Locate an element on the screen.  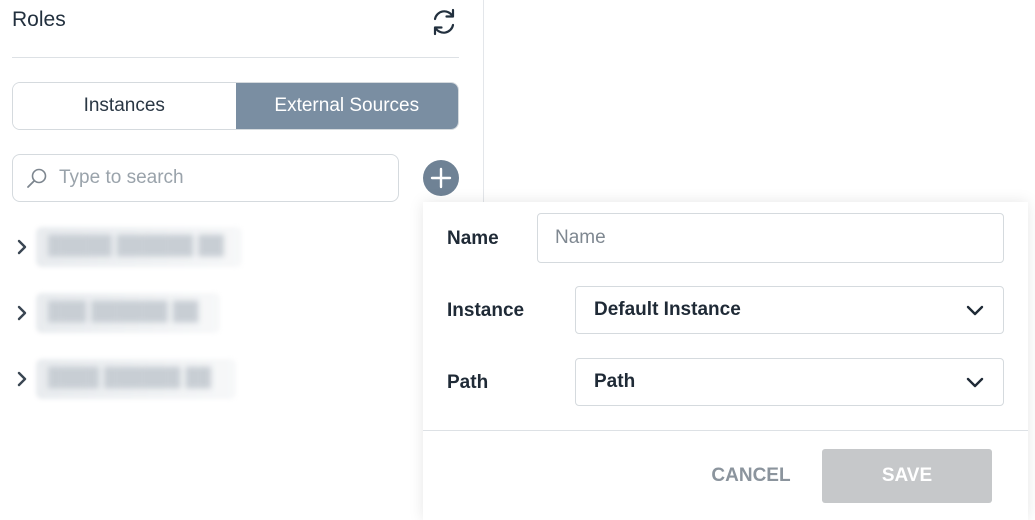
page-title: Roles is located at coordinates (39, 19).